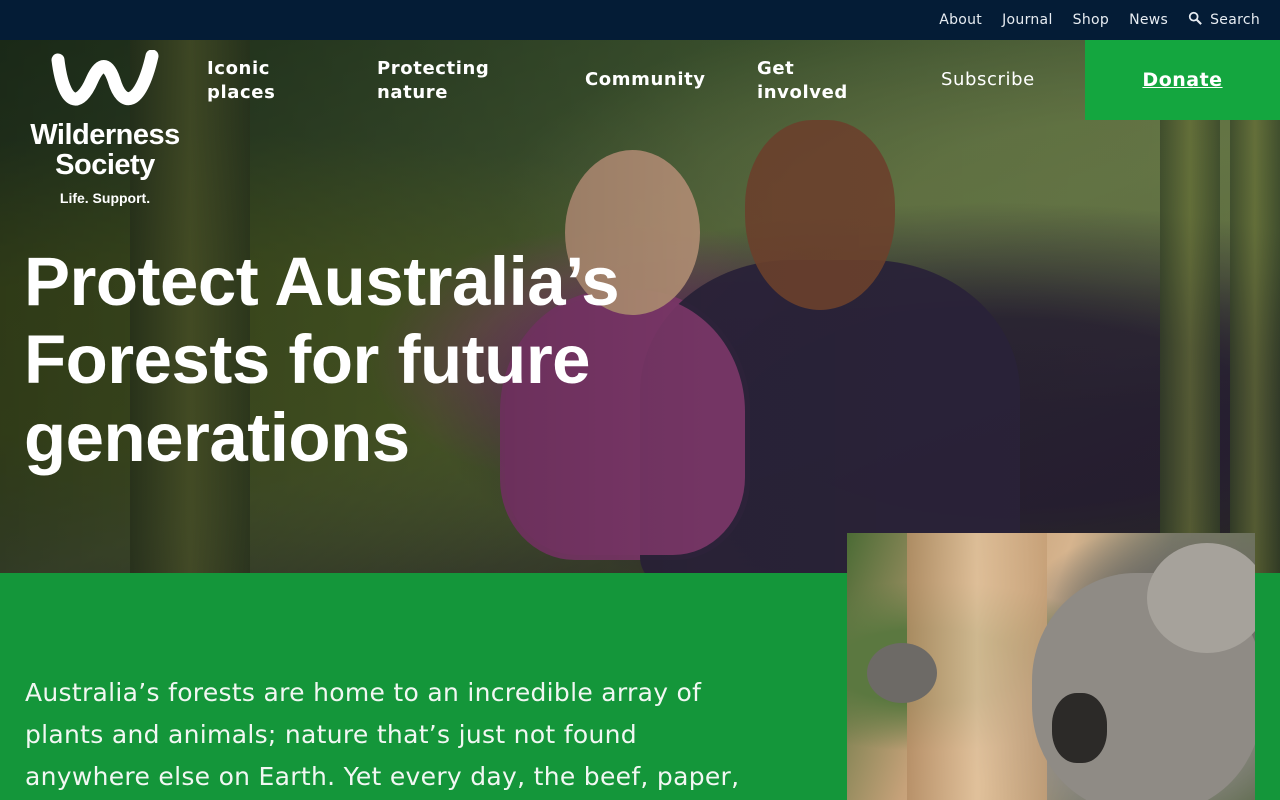  I want to click on nav-subscribe: Subscribe, so click(988, 80).